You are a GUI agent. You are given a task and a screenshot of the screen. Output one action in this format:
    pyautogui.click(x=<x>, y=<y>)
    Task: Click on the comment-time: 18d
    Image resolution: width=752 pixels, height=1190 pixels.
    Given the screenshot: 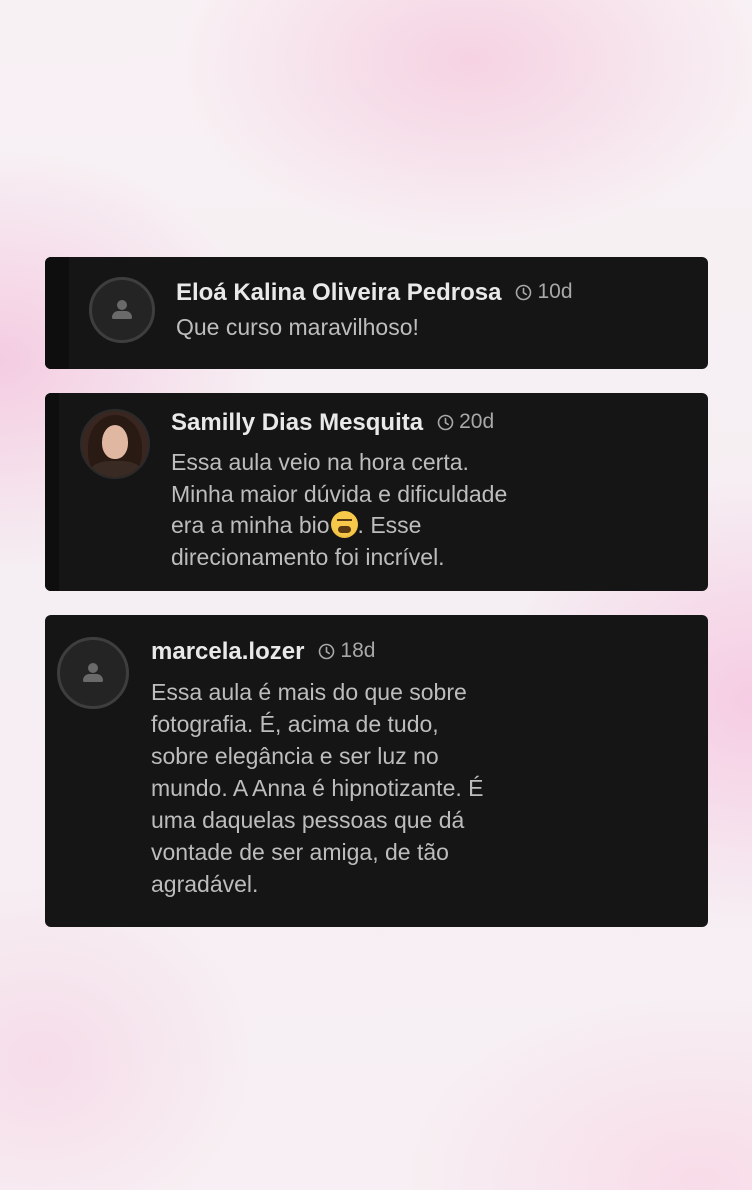 What is the action you would take?
    pyautogui.click(x=346, y=651)
    